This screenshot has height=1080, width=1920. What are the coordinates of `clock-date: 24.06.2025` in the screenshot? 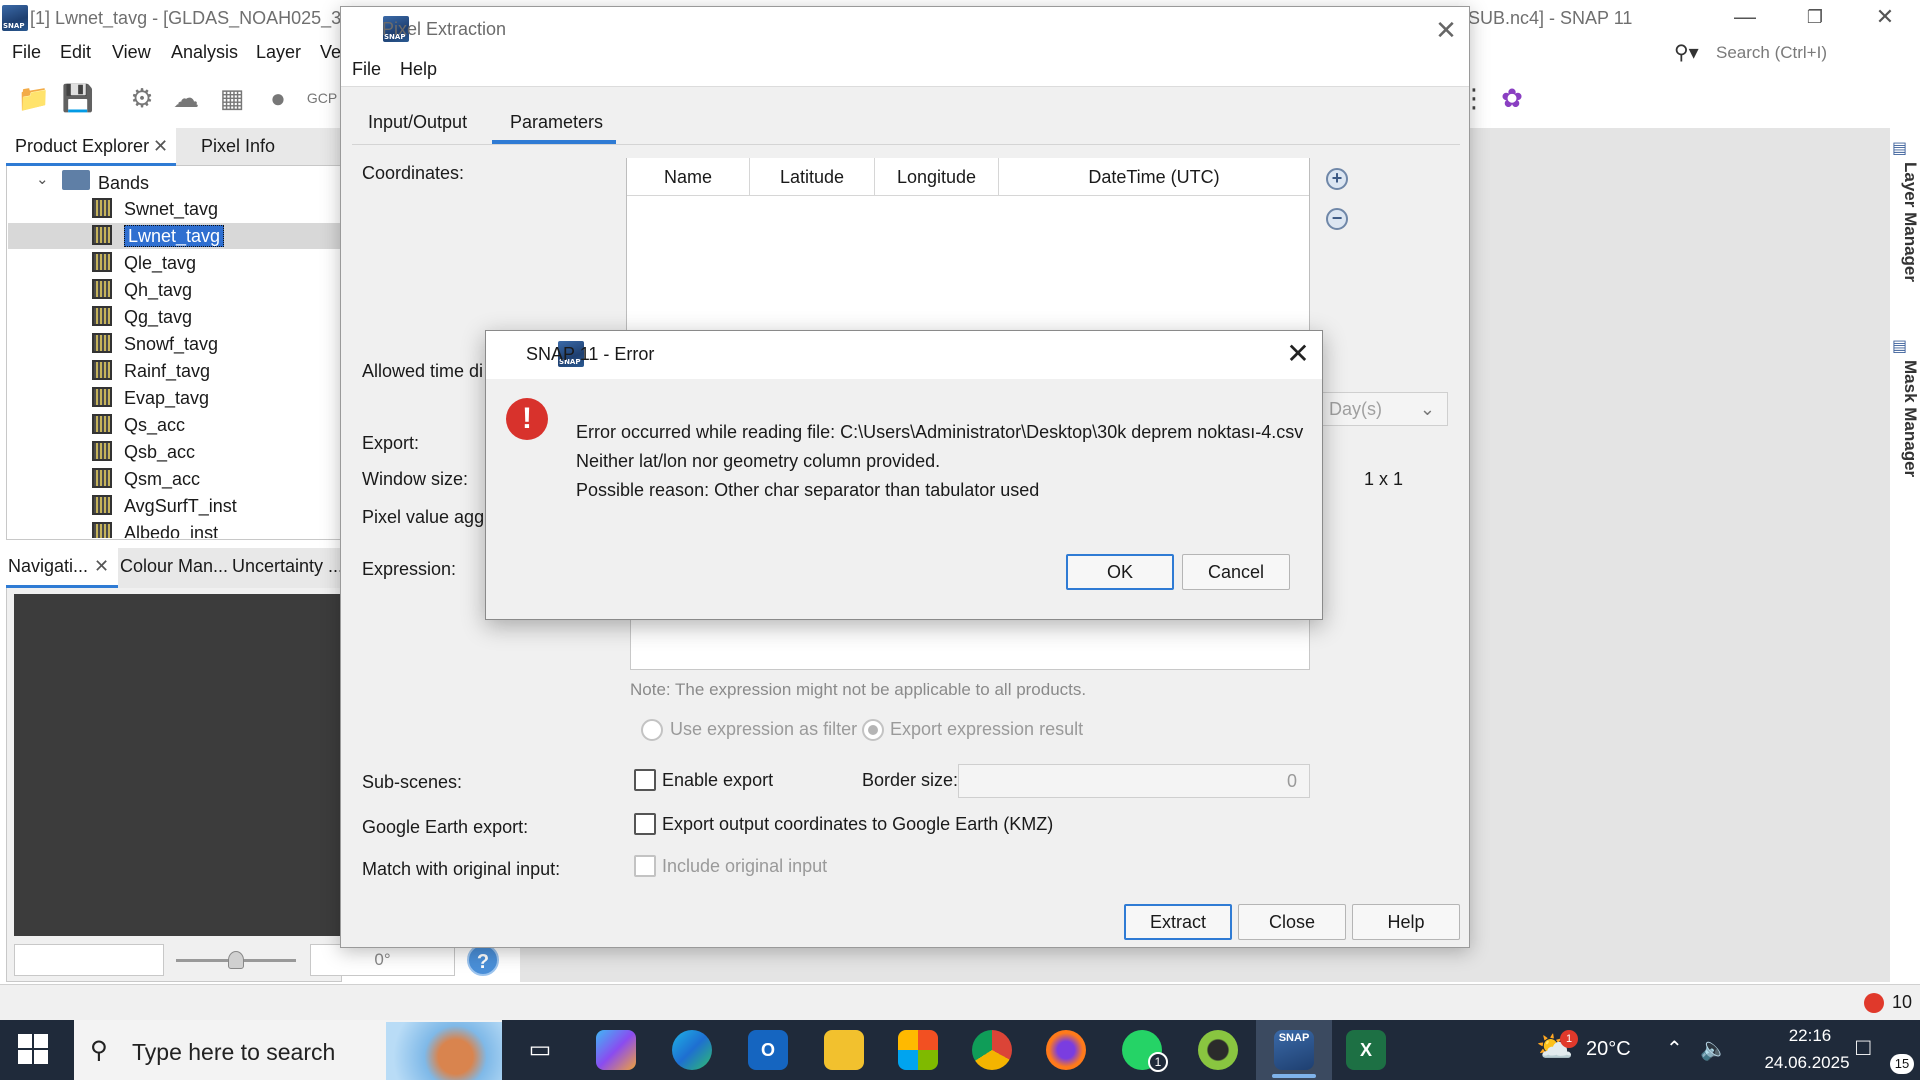 It's located at (1807, 1063).